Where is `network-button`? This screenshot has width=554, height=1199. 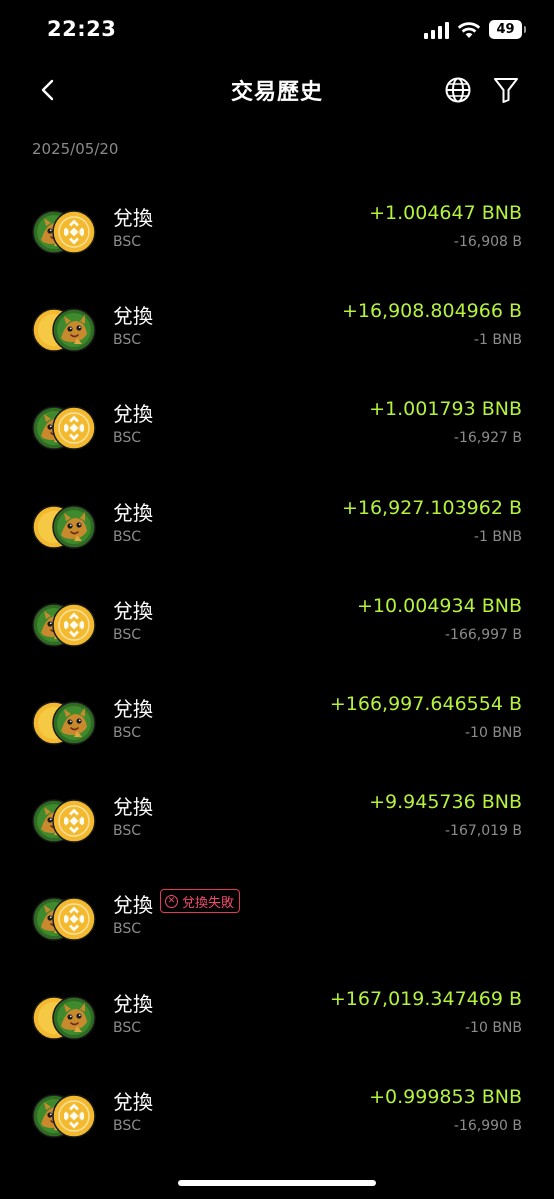 network-button is located at coordinates (458, 90).